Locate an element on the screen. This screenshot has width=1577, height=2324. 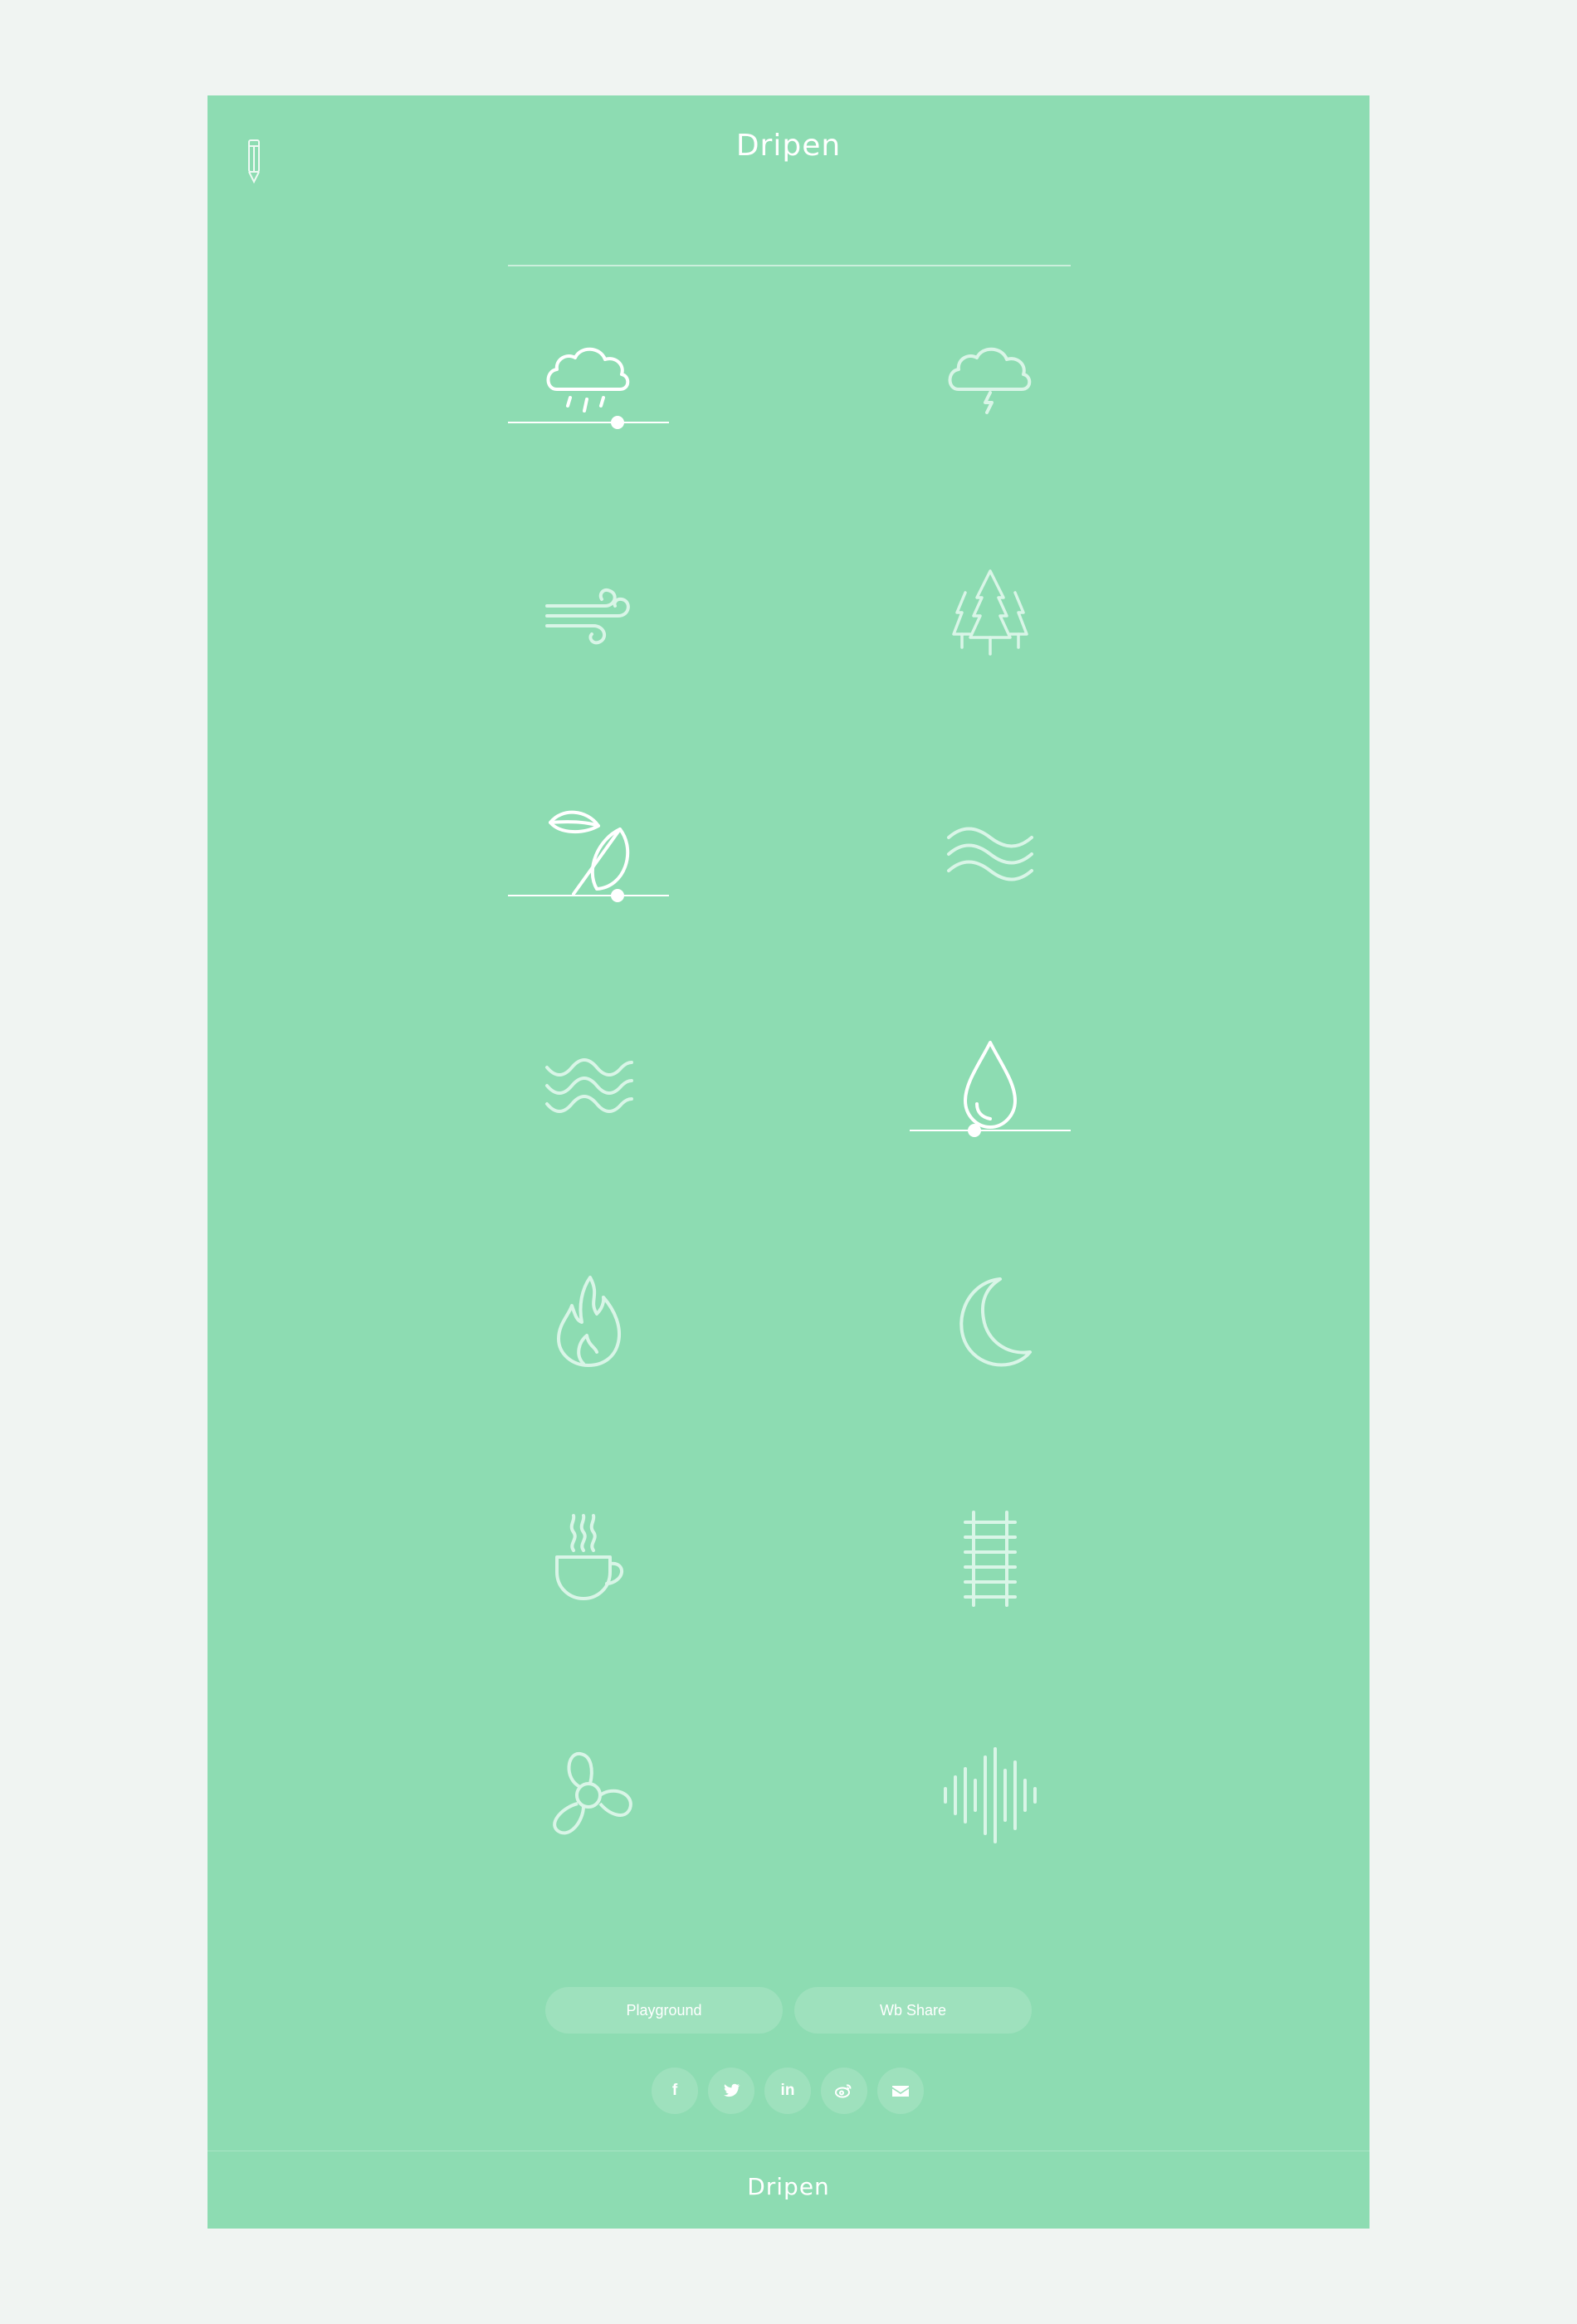
footer-brand: Dripen is located at coordinates (788, 2186).